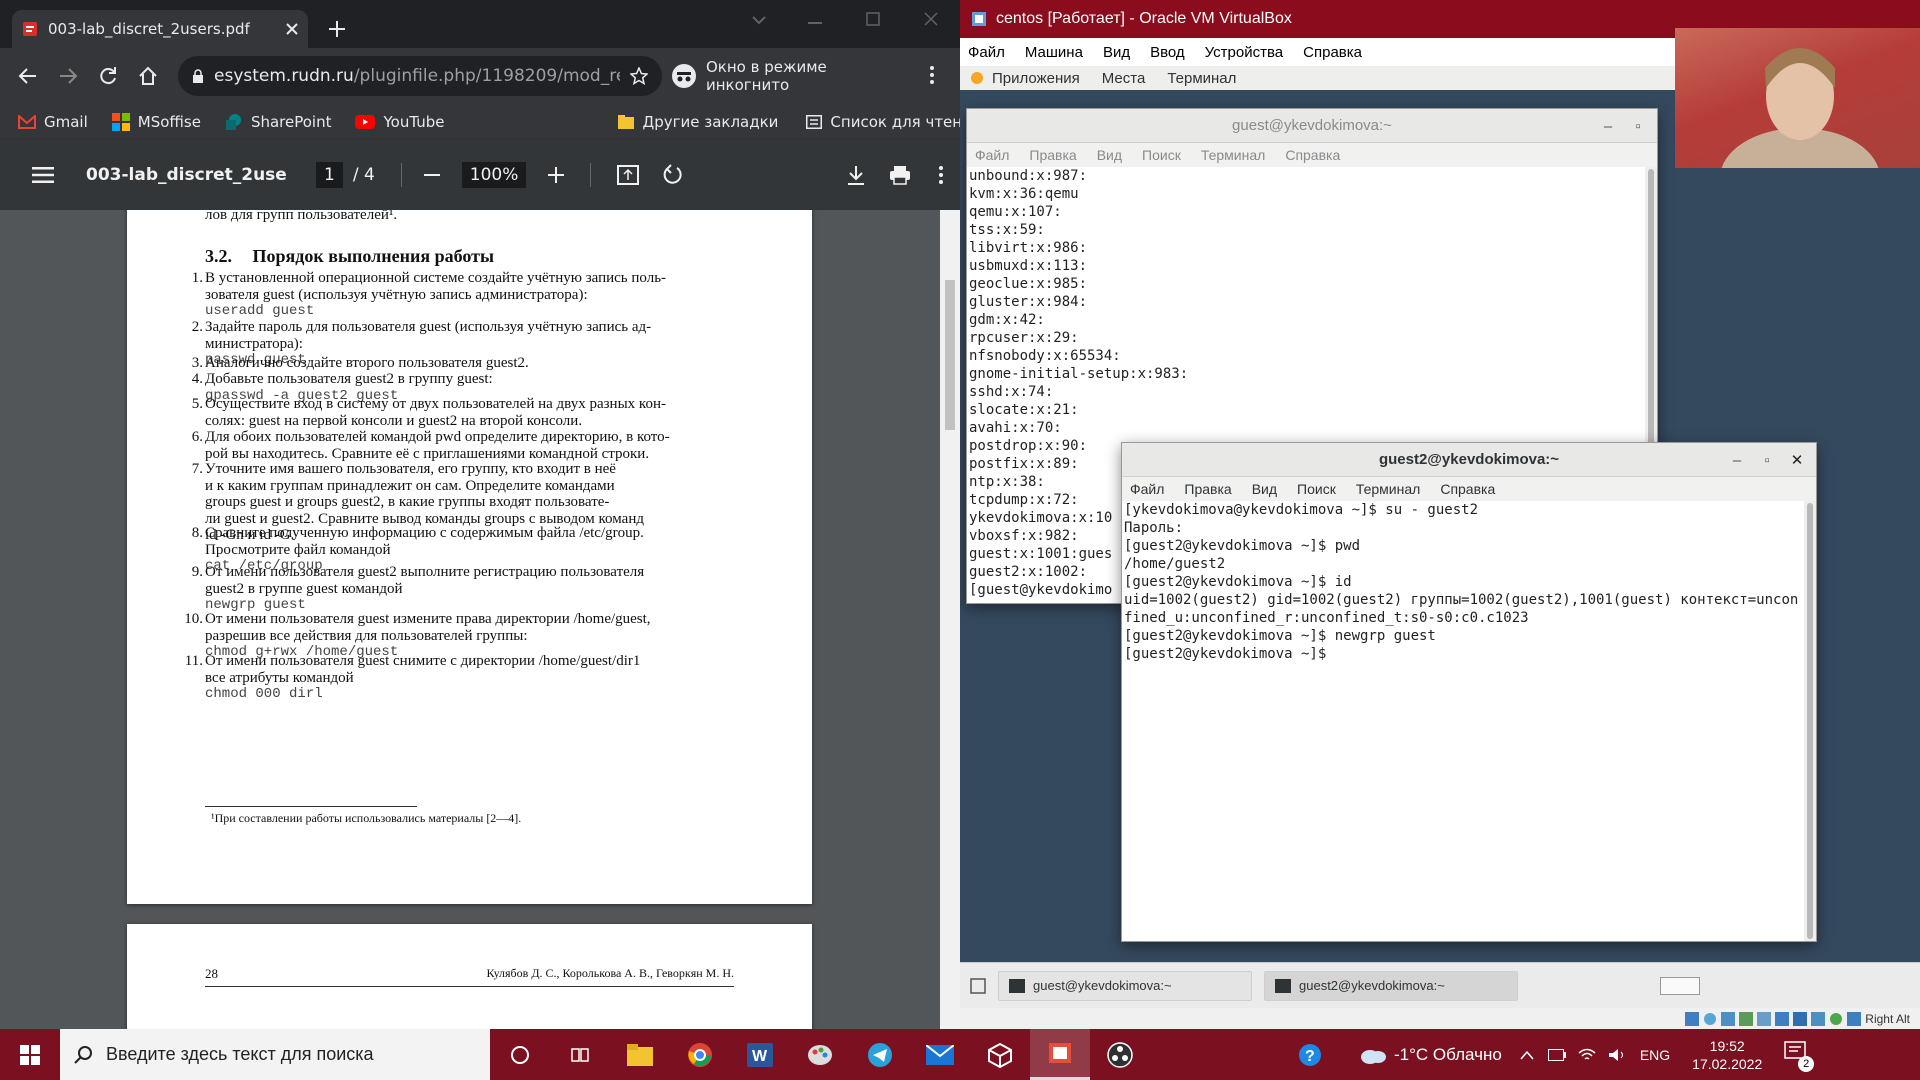  I want to click on chevron-up-icon, so click(1527, 1055).